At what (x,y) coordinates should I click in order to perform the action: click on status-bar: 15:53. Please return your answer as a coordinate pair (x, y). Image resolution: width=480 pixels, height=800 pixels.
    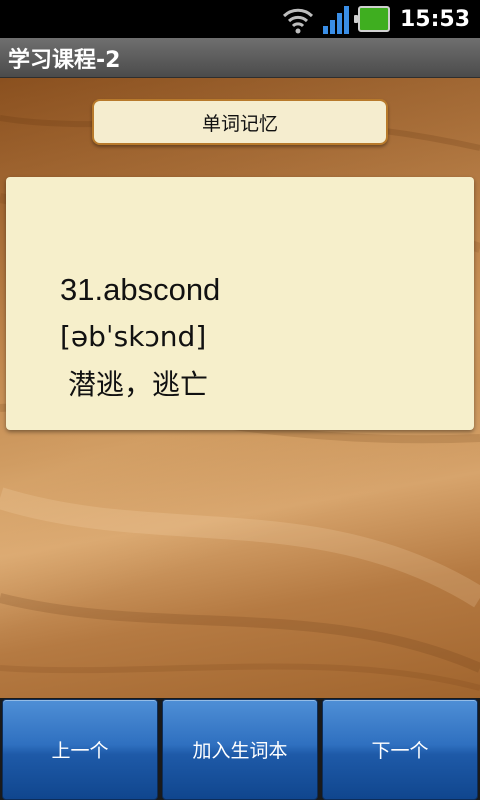
    Looking at the image, I should click on (240, 19).